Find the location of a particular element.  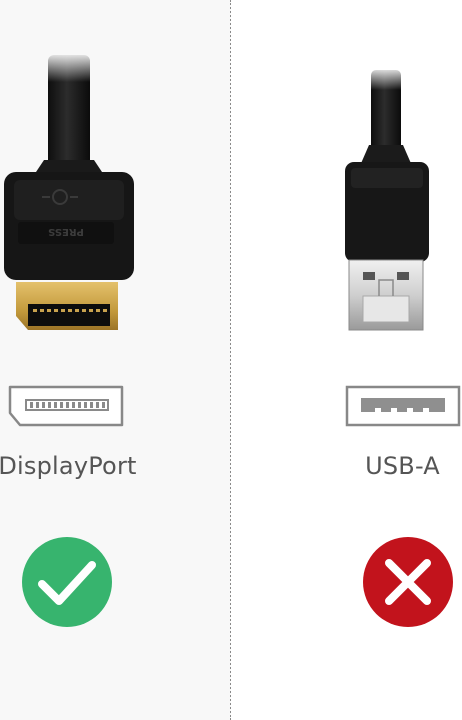

displayport-label: DisplayPort is located at coordinates (68, 466).